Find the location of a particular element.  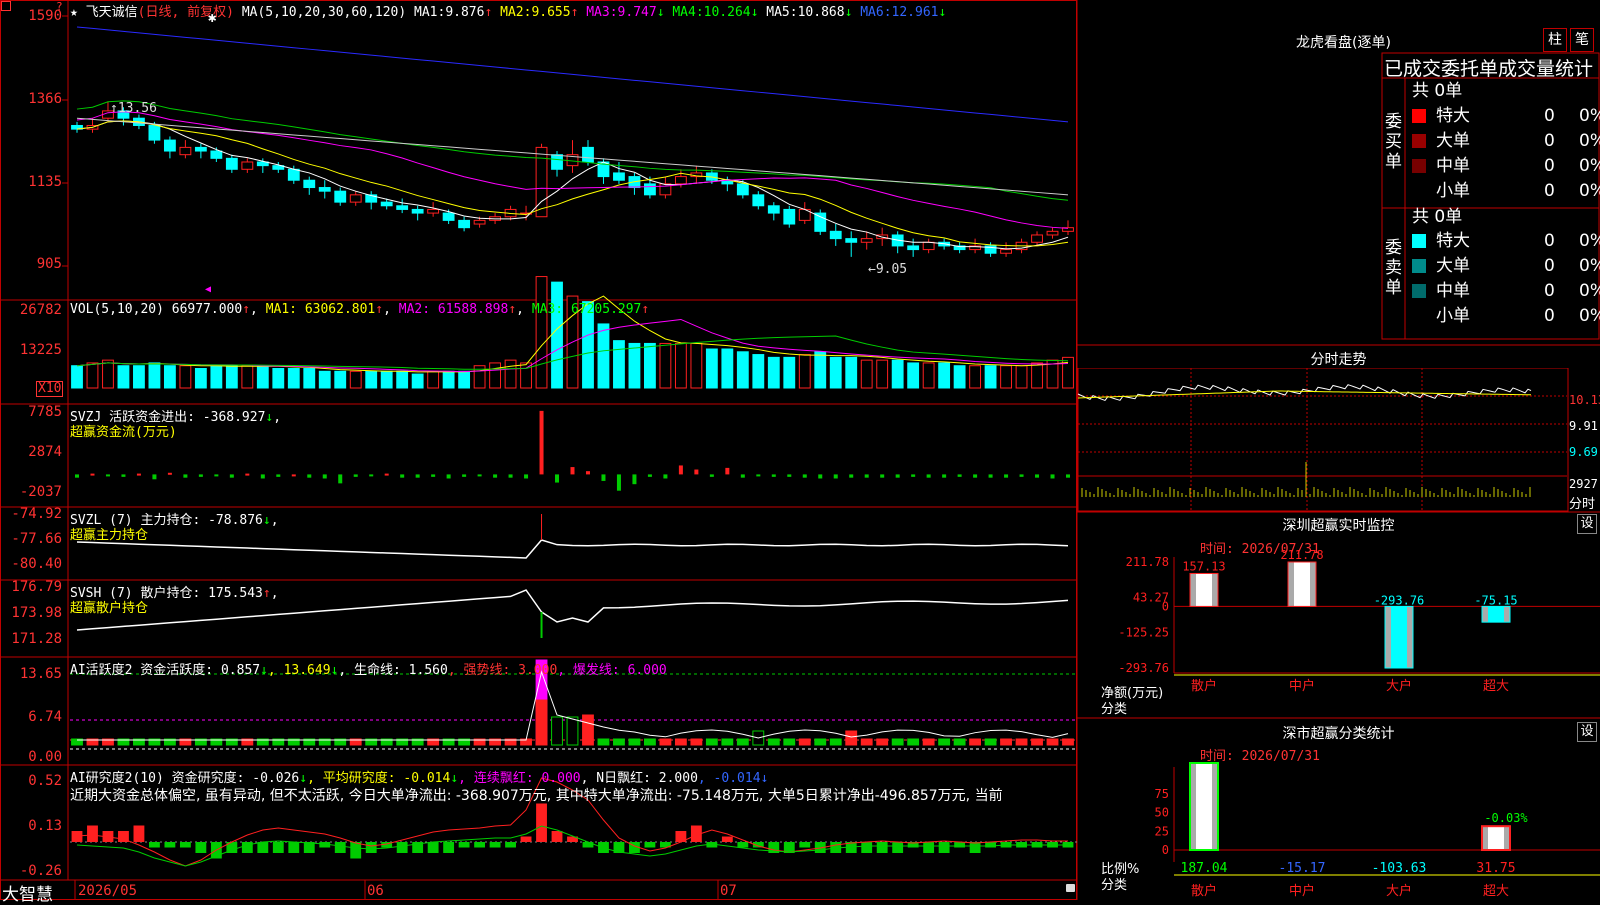

fenshi-vol-tick: 2927 is located at coordinates (1583, 484).